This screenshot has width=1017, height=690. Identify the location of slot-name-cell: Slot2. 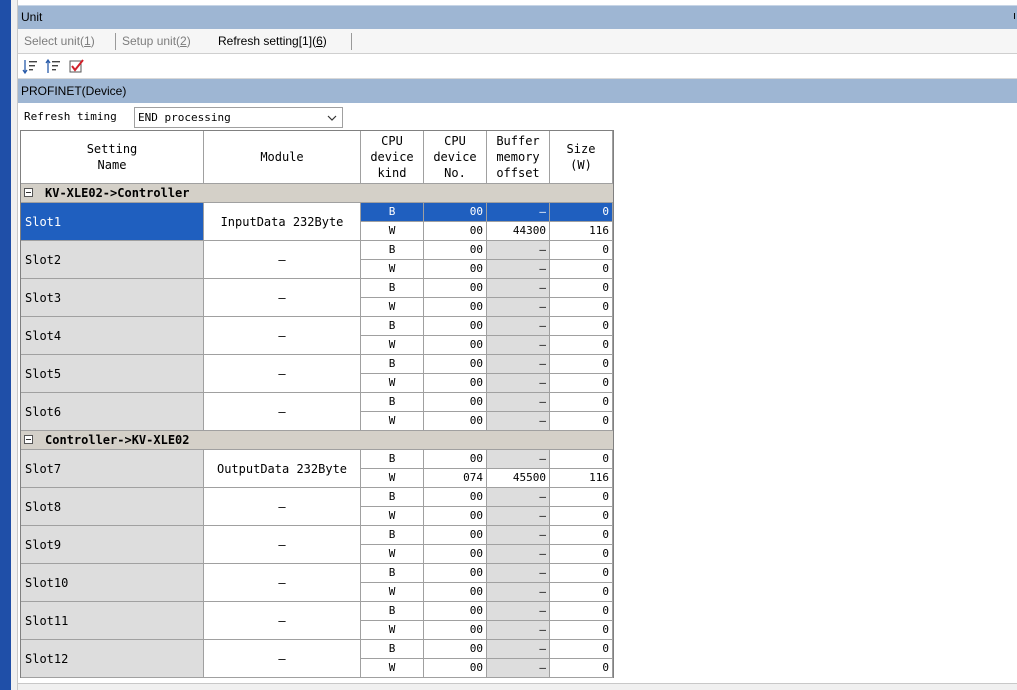
(112, 260).